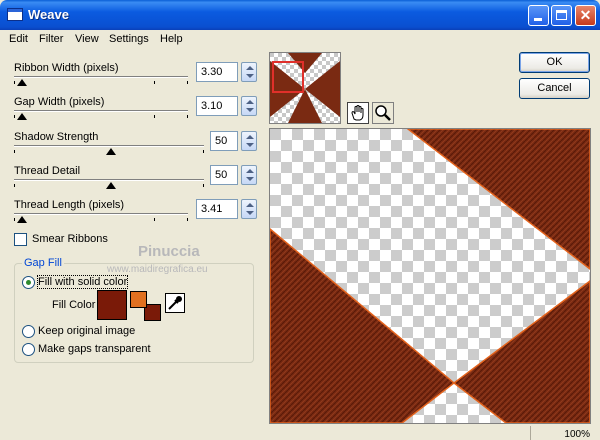  What do you see at coordinates (66, 68) in the screenshot?
I see `ribbon-width-label: Ribbon Width (pixels)` at bounding box center [66, 68].